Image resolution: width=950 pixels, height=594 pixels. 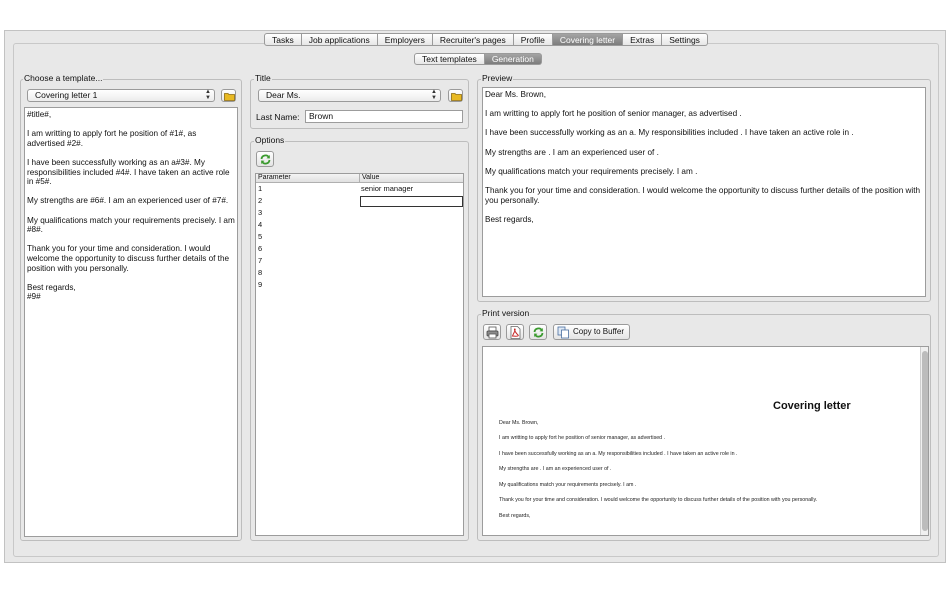 I want to click on print-doc-title: Covering letter, so click(x=812, y=406).